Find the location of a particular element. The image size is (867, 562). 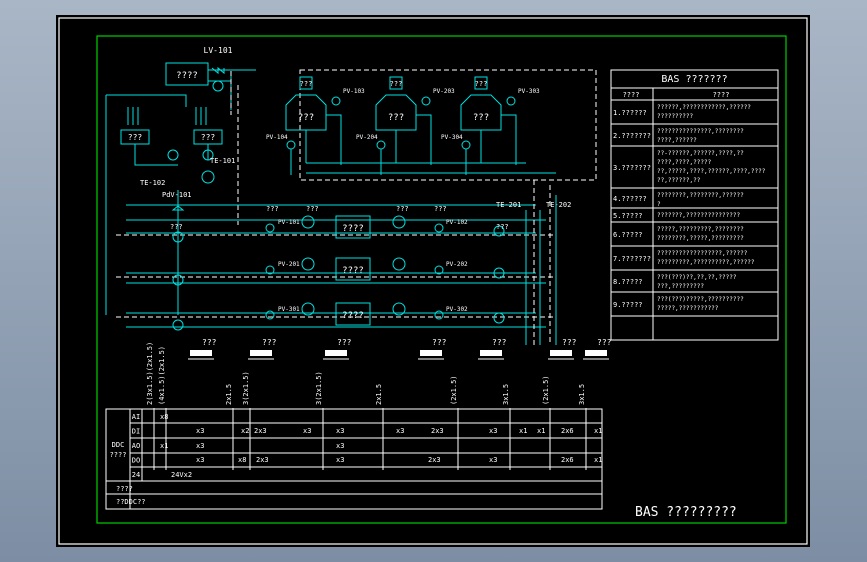

te101-label: TE-101 is located at coordinates (222, 161).